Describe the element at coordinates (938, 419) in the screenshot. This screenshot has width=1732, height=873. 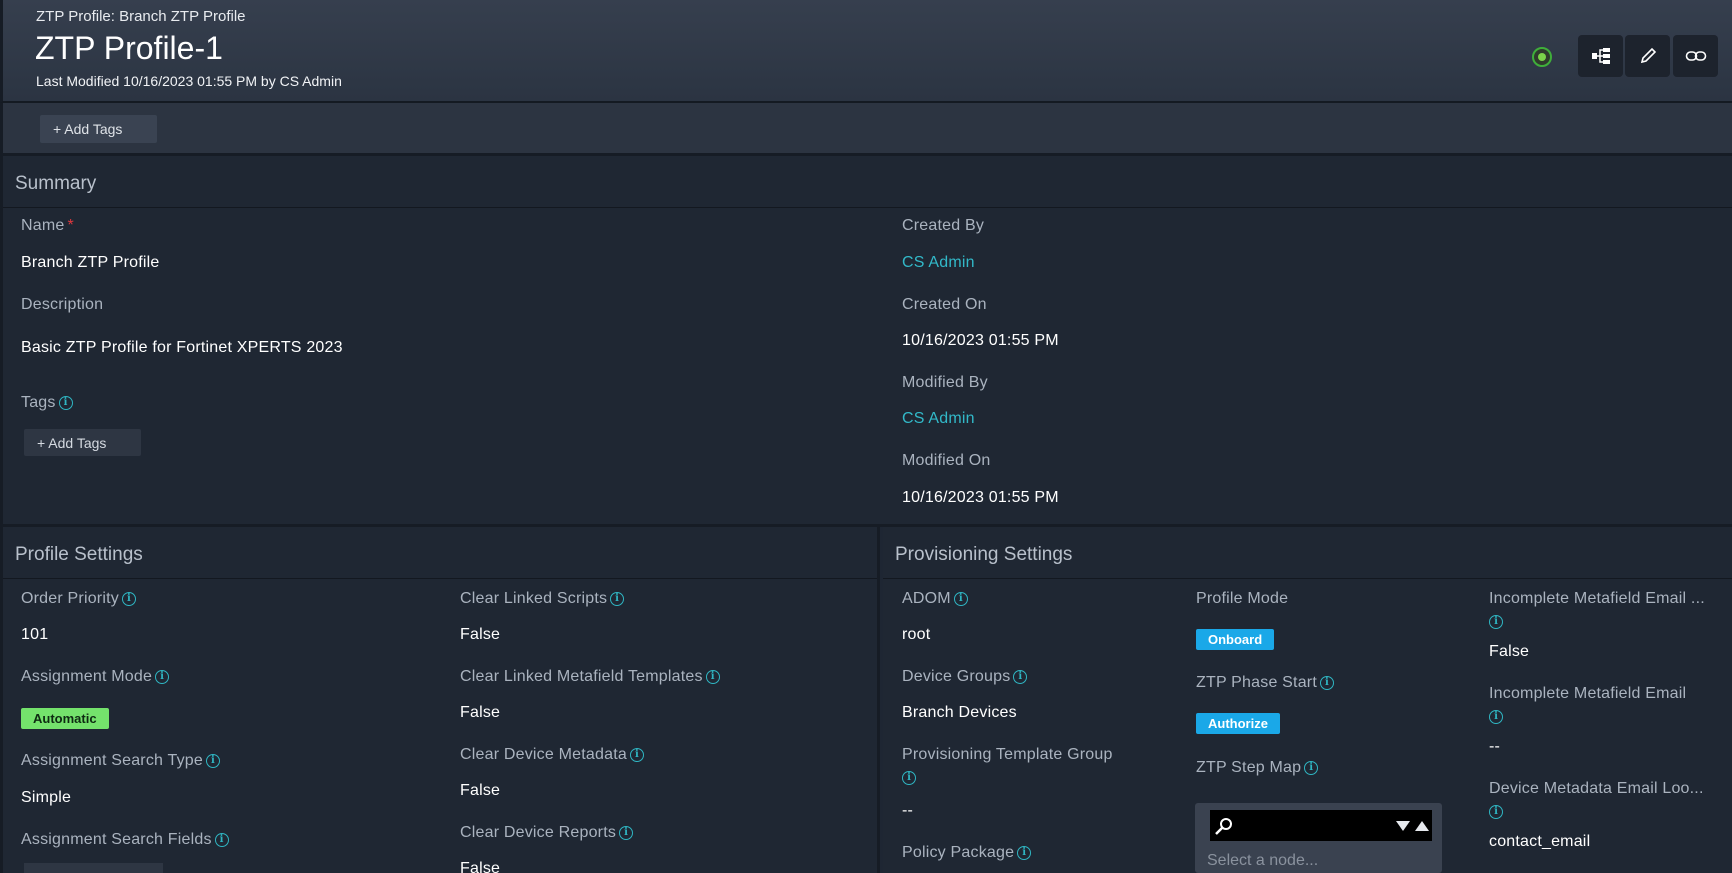
I see `modified-by-link: CS Admin` at that location.